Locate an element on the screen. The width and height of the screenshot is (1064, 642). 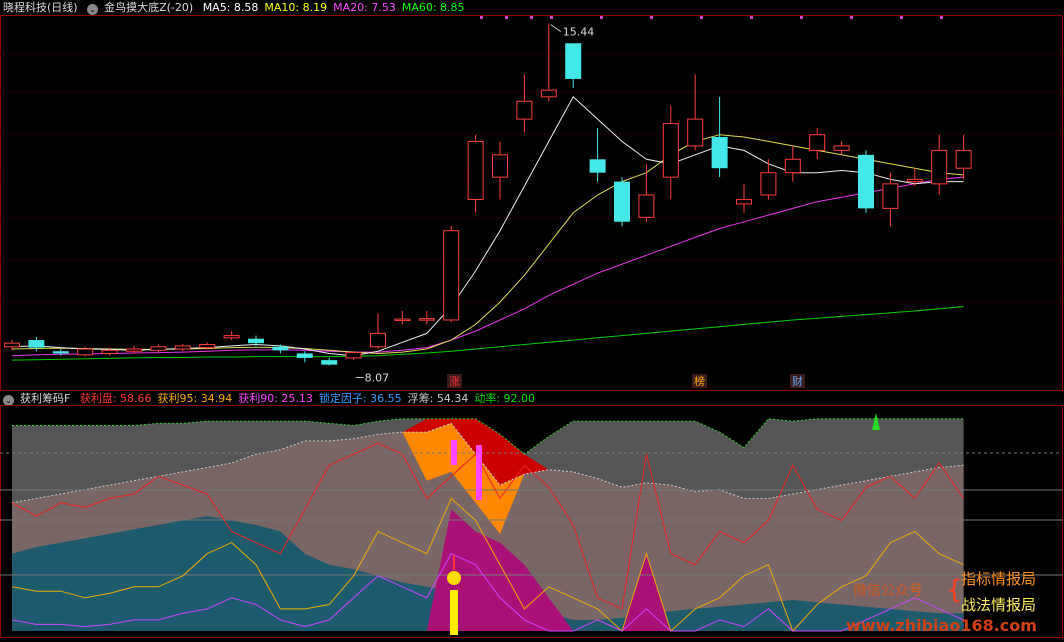
low-price-label: 8.07 is located at coordinates (377, 378).